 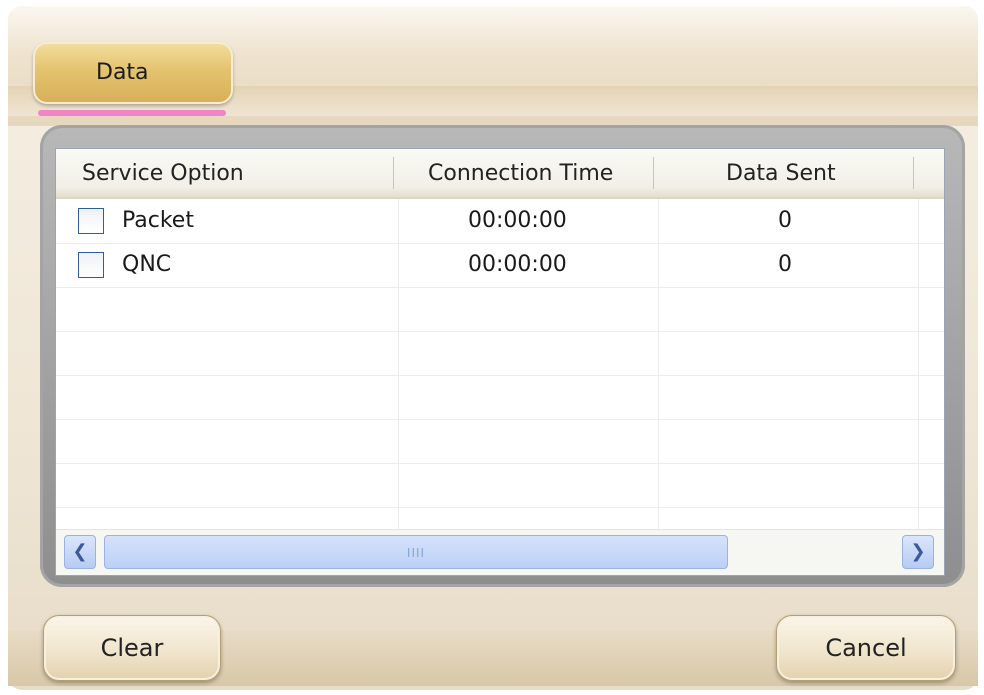 What do you see at coordinates (147, 264) in the screenshot?
I see `service-option-cell: QNC` at bounding box center [147, 264].